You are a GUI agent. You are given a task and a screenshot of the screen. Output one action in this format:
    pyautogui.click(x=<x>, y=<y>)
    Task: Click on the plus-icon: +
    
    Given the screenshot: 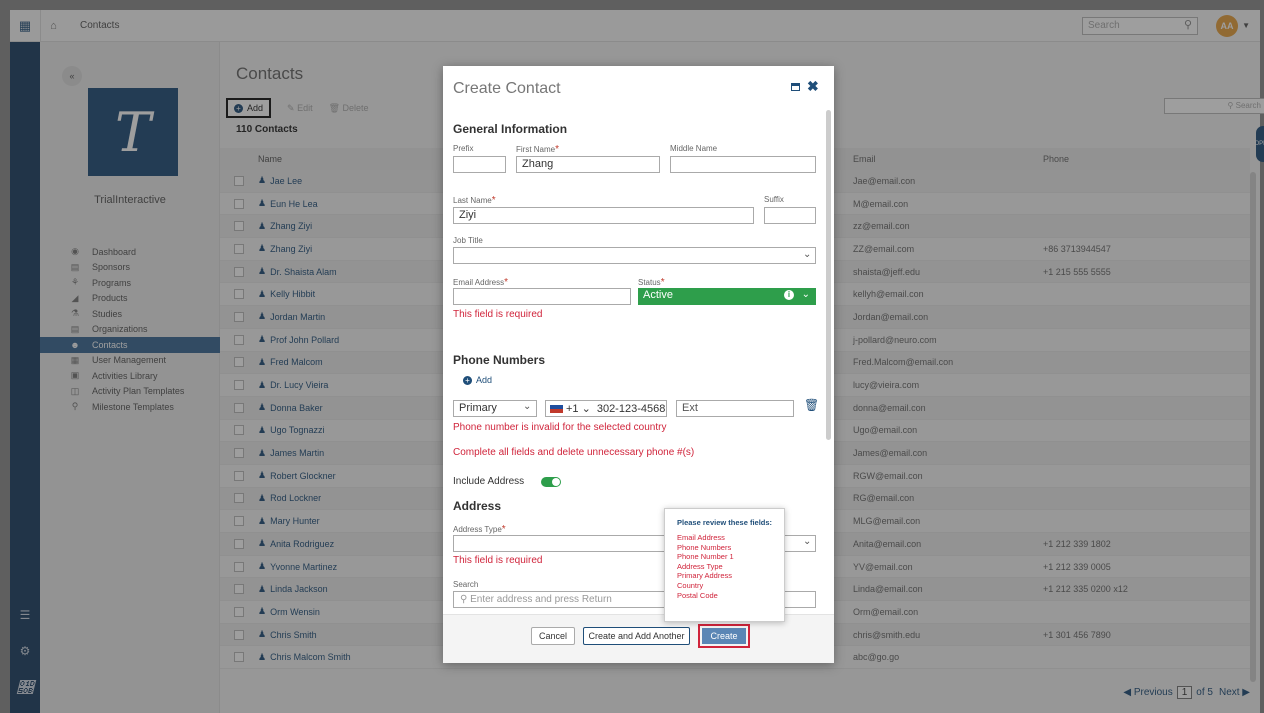 What is the action you would take?
    pyautogui.click(x=467, y=380)
    